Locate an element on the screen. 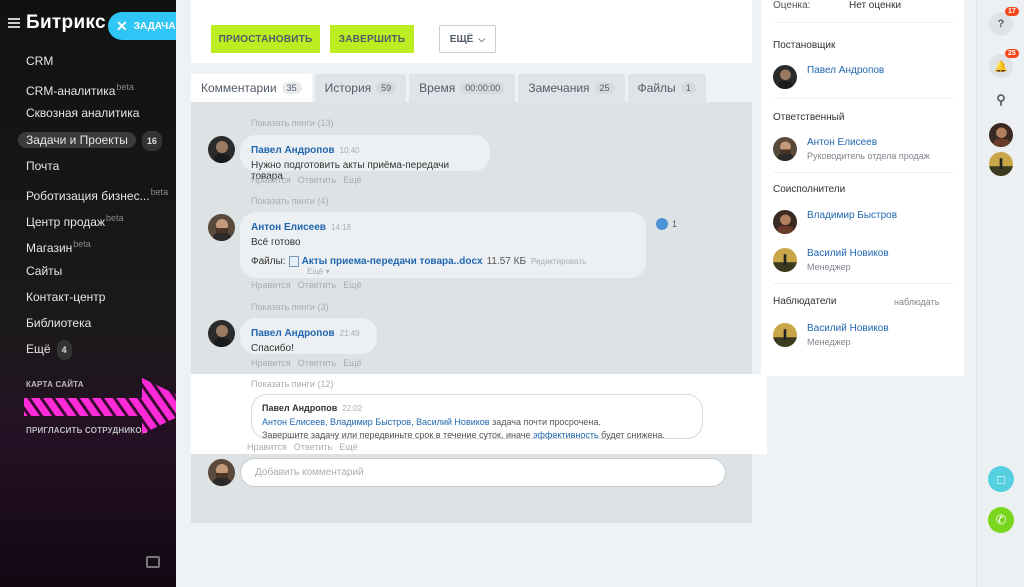 The image size is (1024, 587). comment-actions: Нравится Ответить Ещё is located at coordinates (310, 180).